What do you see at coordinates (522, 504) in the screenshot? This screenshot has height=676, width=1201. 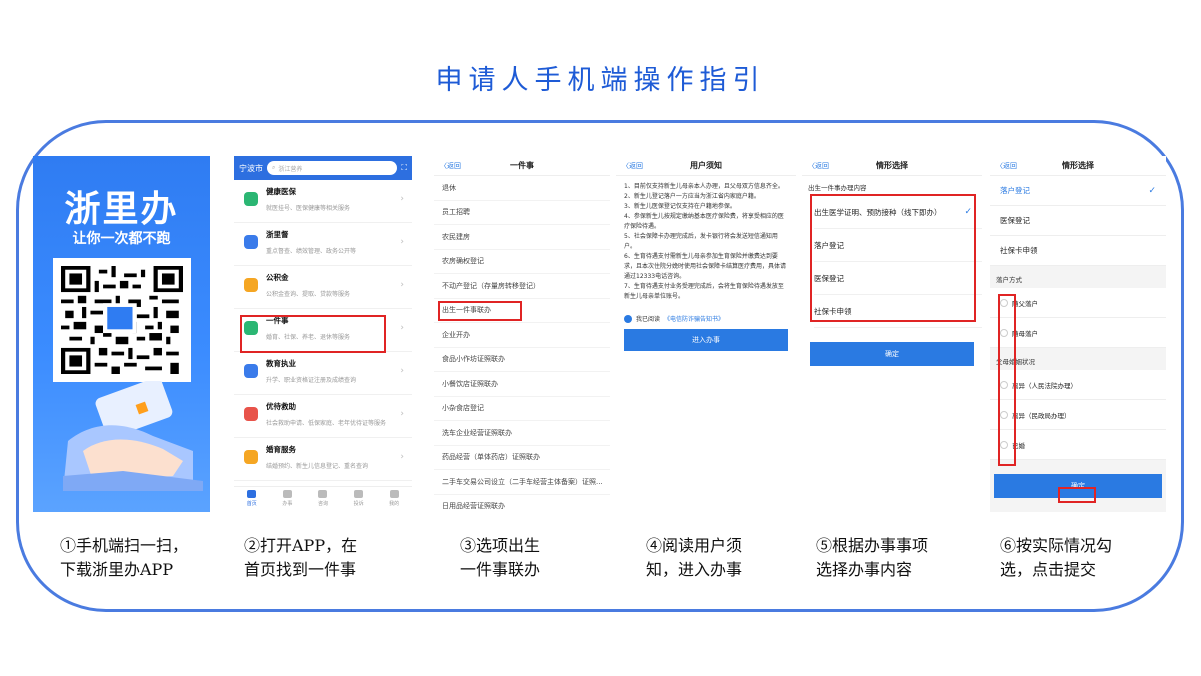 I see `list-item: 日用品经营证照联办` at bounding box center [522, 504].